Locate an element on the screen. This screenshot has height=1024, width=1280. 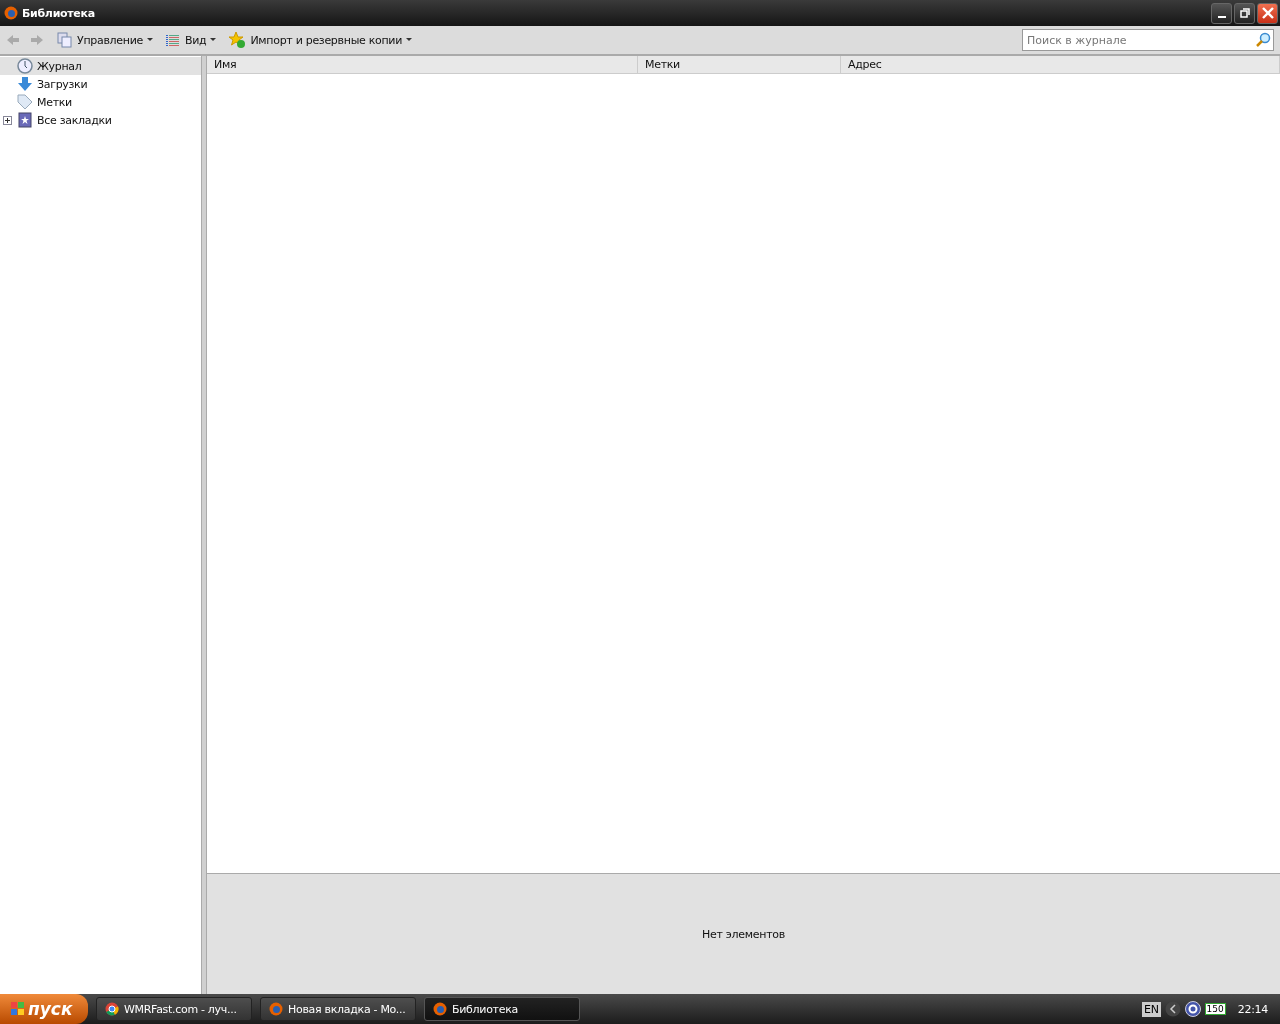
column-header: Адрес is located at coordinates (1060, 64).